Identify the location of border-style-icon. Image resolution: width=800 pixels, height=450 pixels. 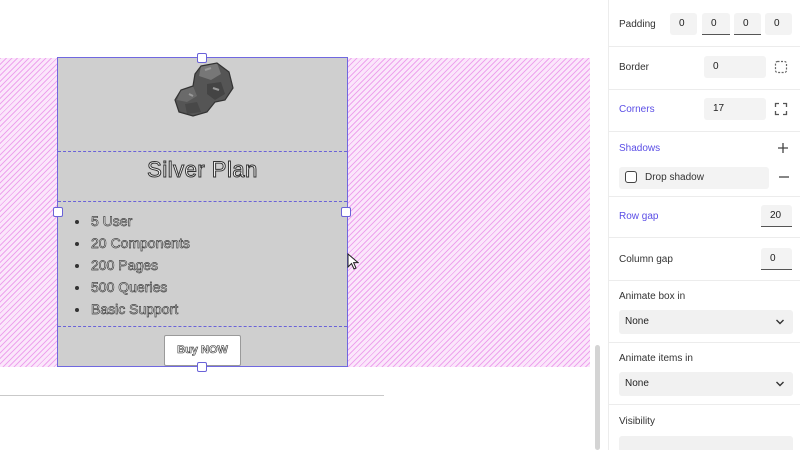
(781, 67).